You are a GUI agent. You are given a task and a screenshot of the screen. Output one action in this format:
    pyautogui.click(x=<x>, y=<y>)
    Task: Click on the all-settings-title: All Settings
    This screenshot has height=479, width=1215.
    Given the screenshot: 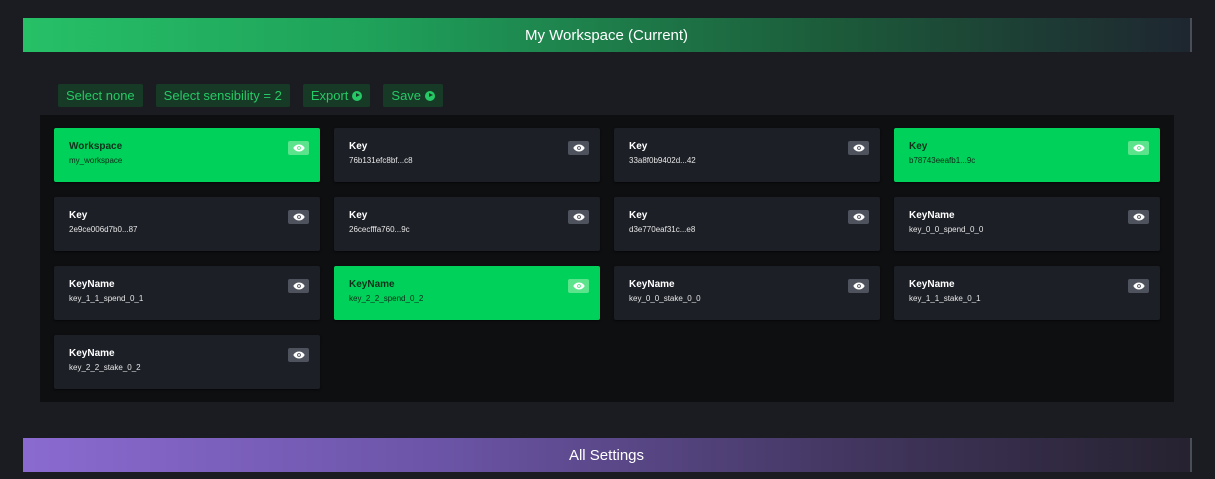 What is the action you would take?
    pyautogui.click(x=606, y=455)
    